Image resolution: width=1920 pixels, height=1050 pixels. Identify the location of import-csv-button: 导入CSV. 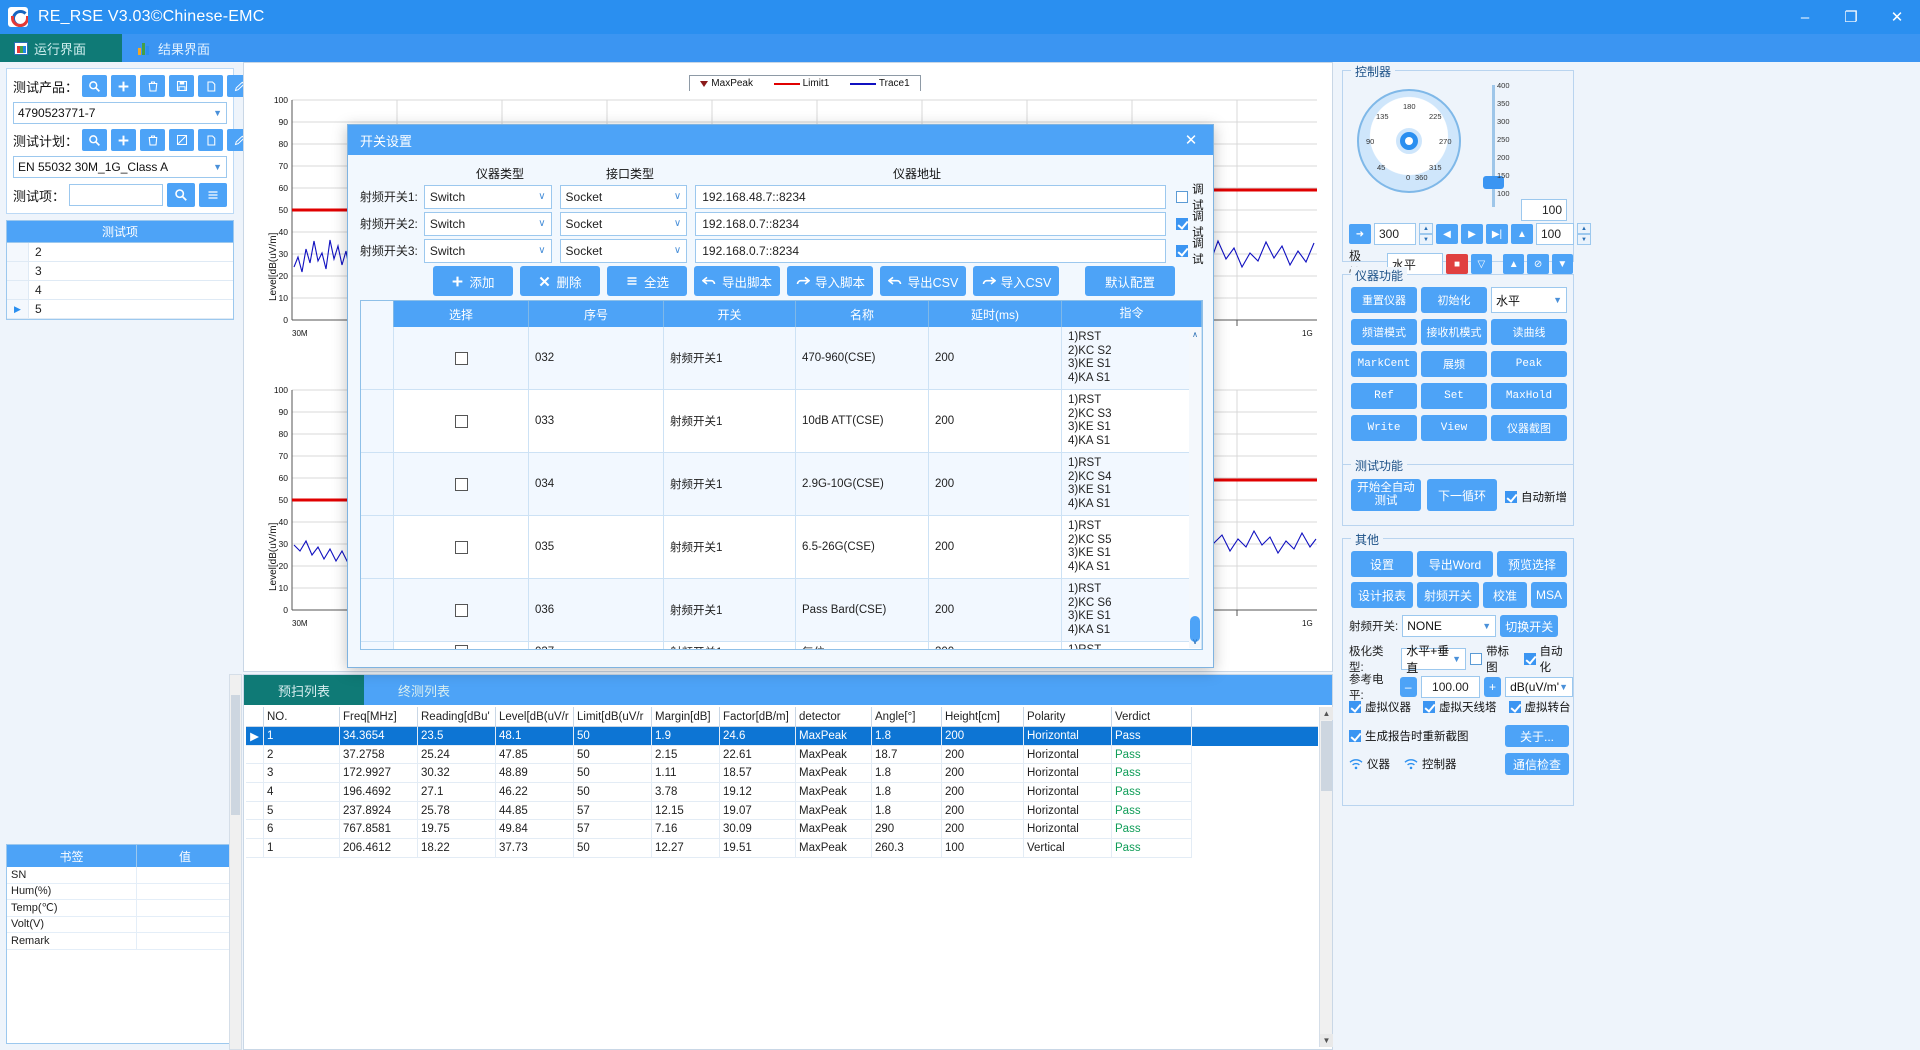
(1016, 281).